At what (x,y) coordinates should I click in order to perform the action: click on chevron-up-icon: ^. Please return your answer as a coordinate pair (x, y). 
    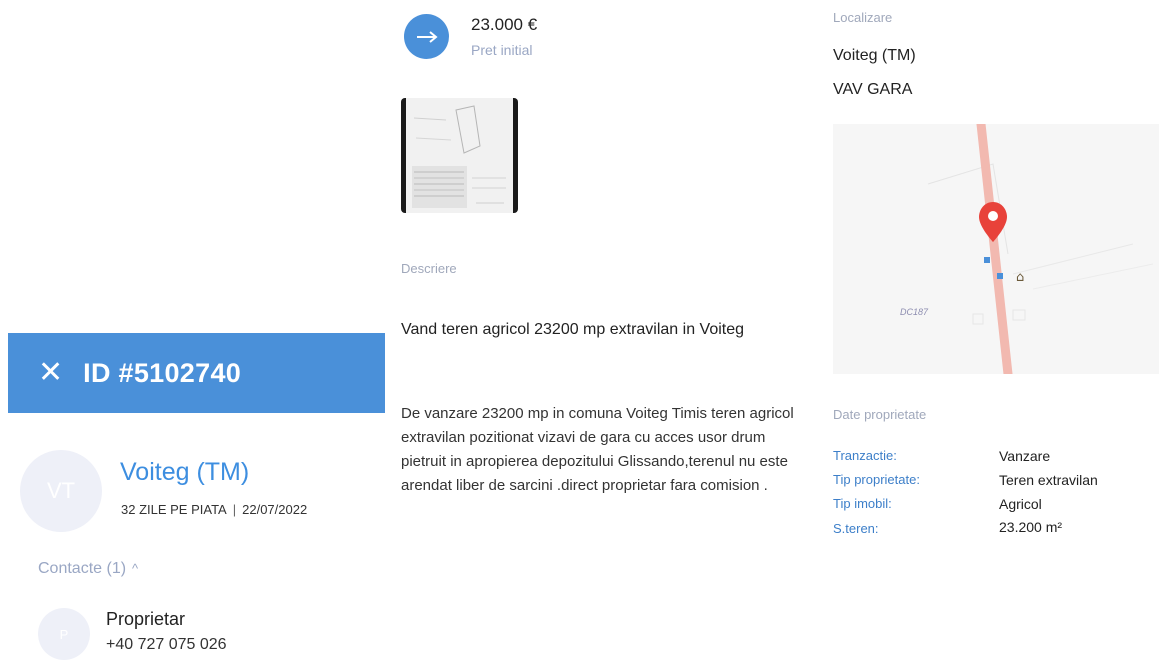
    Looking at the image, I should click on (135, 568).